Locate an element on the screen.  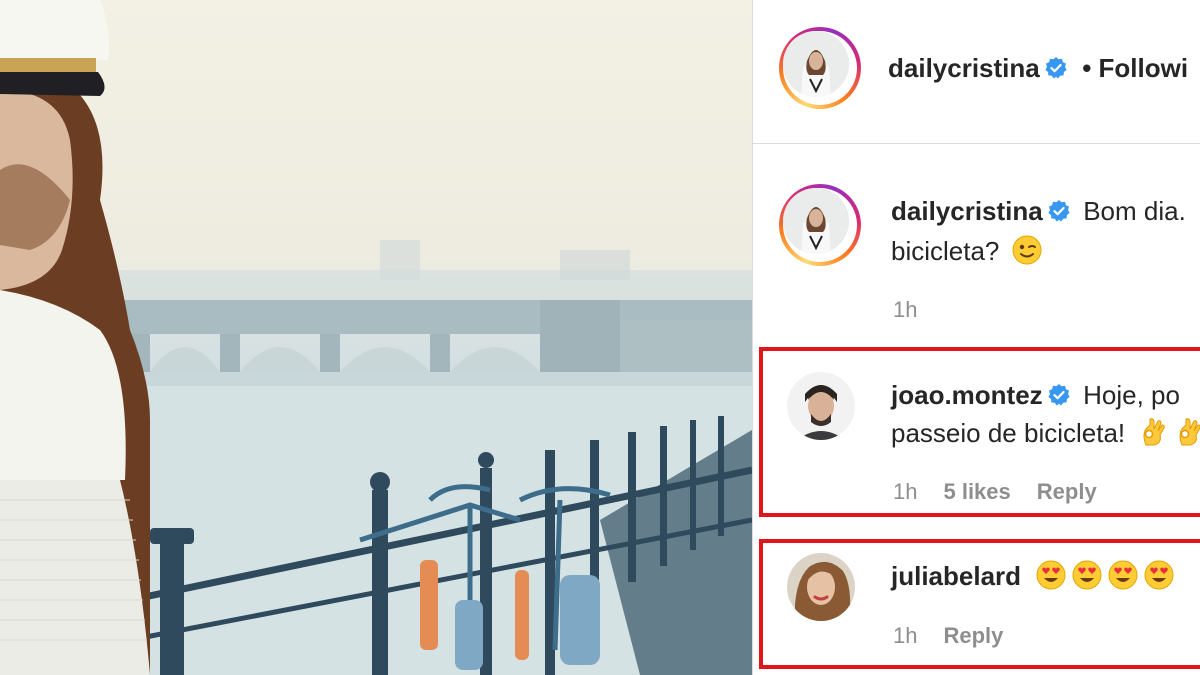
author-avatar-story-ring is located at coordinates (820, 68).